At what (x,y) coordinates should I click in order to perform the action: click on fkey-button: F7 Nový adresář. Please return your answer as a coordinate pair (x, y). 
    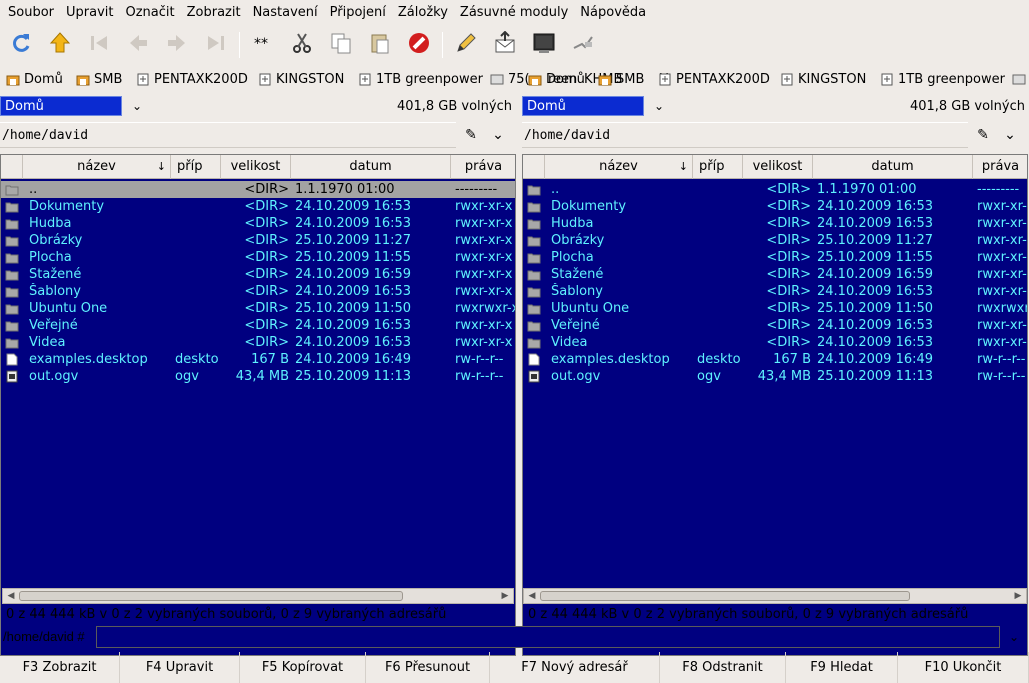
    Looking at the image, I should click on (575, 667).